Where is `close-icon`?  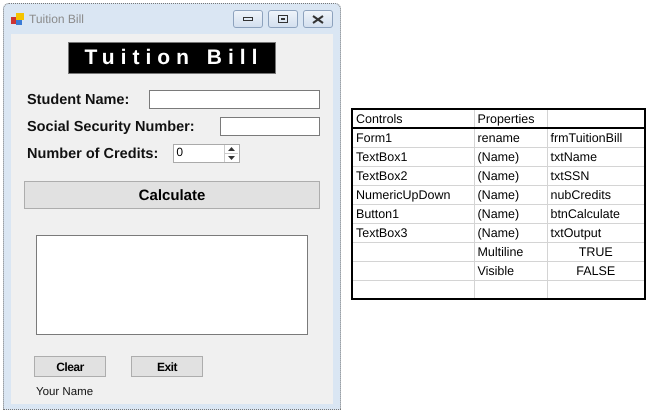 close-icon is located at coordinates (318, 19).